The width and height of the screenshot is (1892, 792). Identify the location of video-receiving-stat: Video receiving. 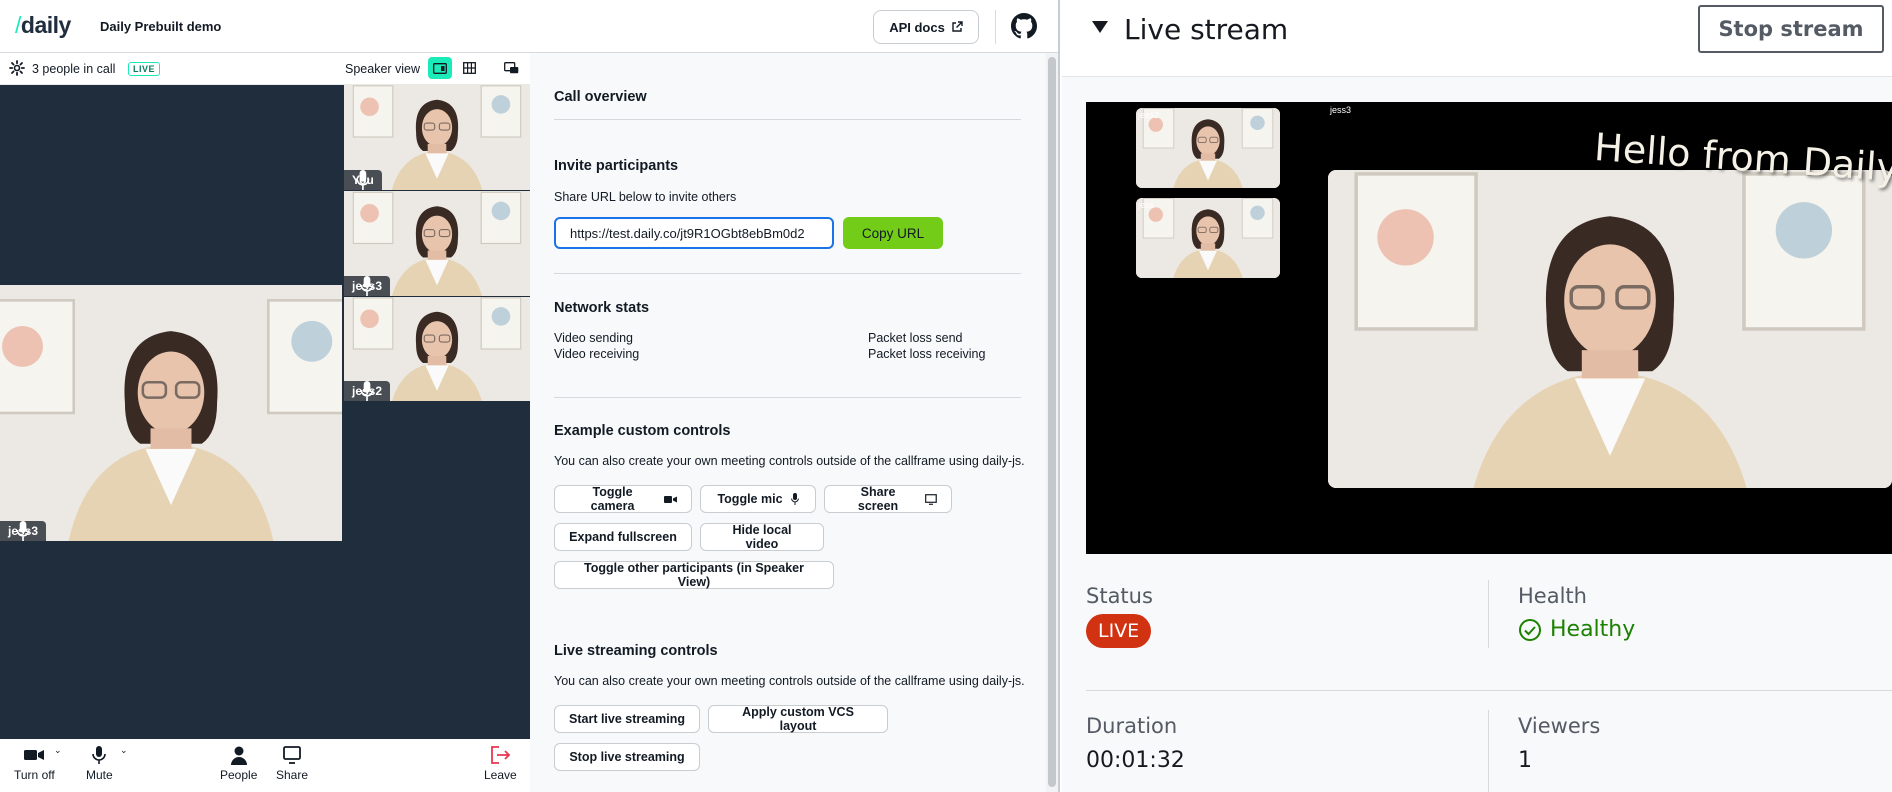
(597, 354).